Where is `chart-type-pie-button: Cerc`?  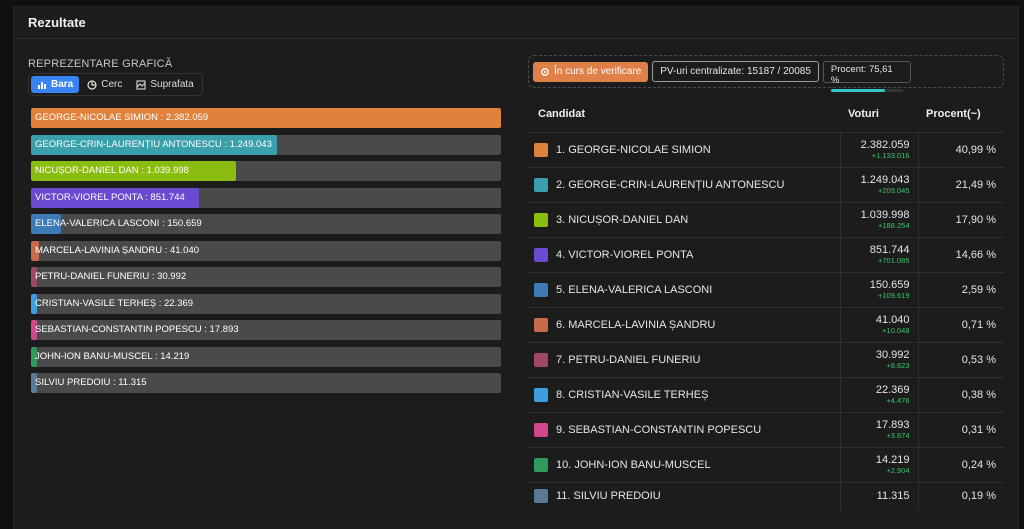 chart-type-pie-button: Cerc is located at coordinates (104, 84).